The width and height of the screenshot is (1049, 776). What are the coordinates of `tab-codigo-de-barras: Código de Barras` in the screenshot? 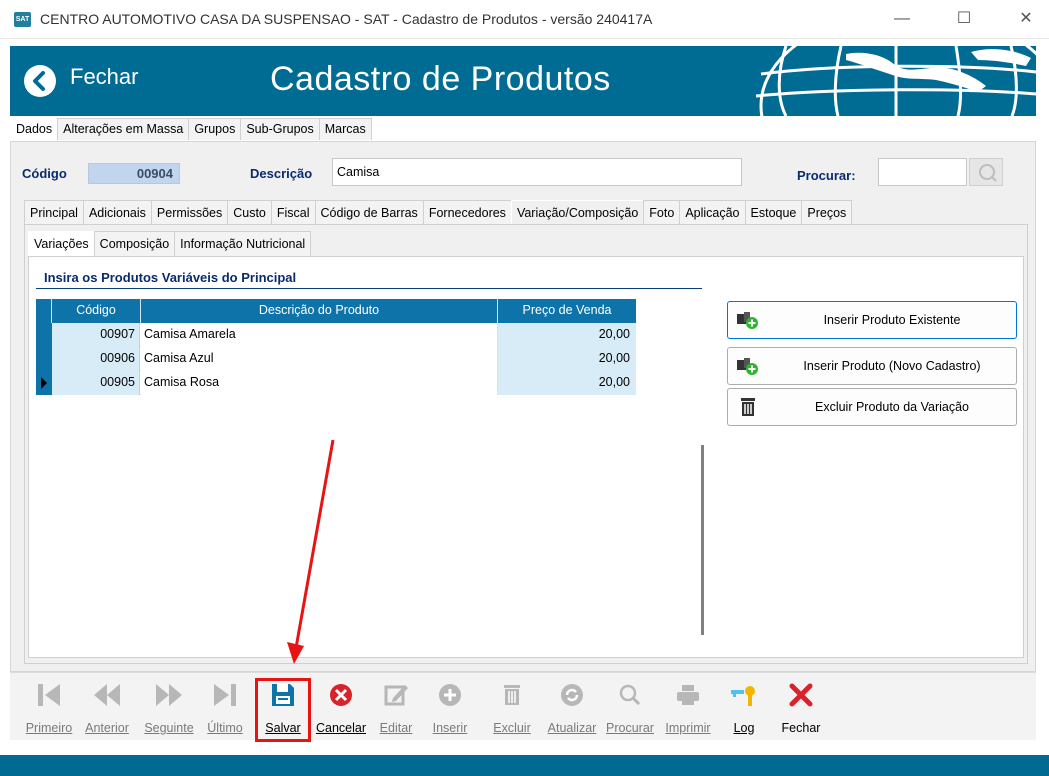 It's located at (369, 212).